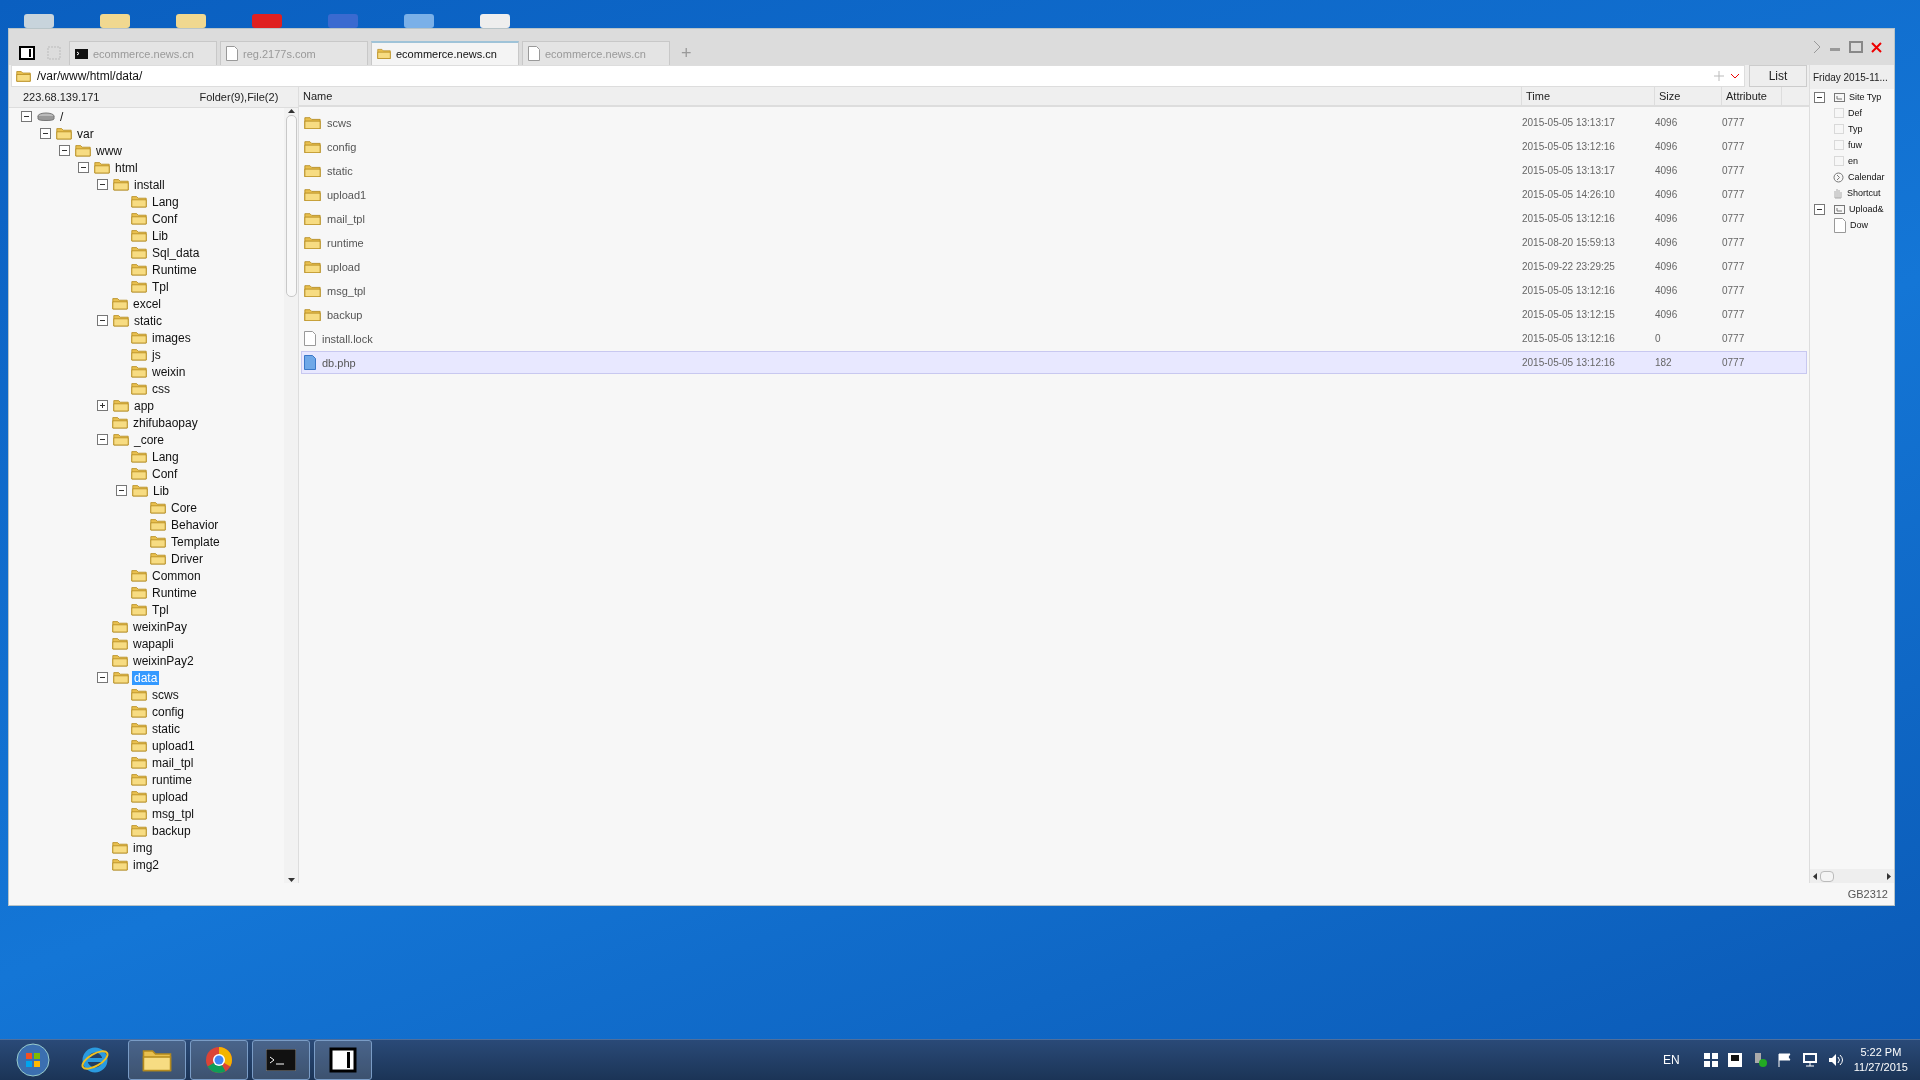 The height and width of the screenshot is (1080, 1920). What do you see at coordinates (160, 626) in the screenshot?
I see `tree-item: weixinPay` at bounding box center [160, 626].